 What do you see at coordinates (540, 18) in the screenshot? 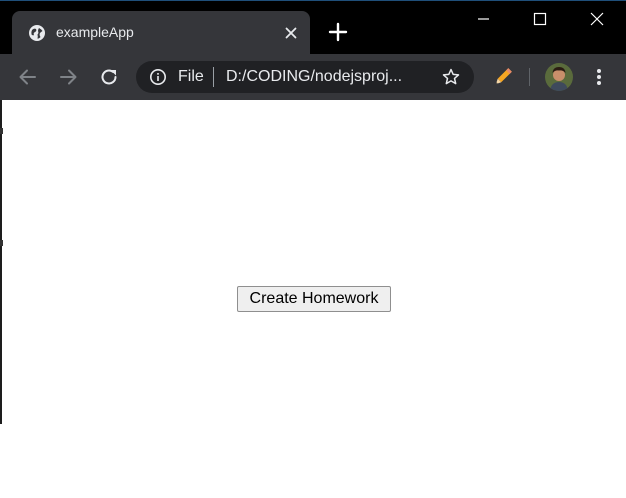
I see `maximize-icon` at bounding box center [540, 18].